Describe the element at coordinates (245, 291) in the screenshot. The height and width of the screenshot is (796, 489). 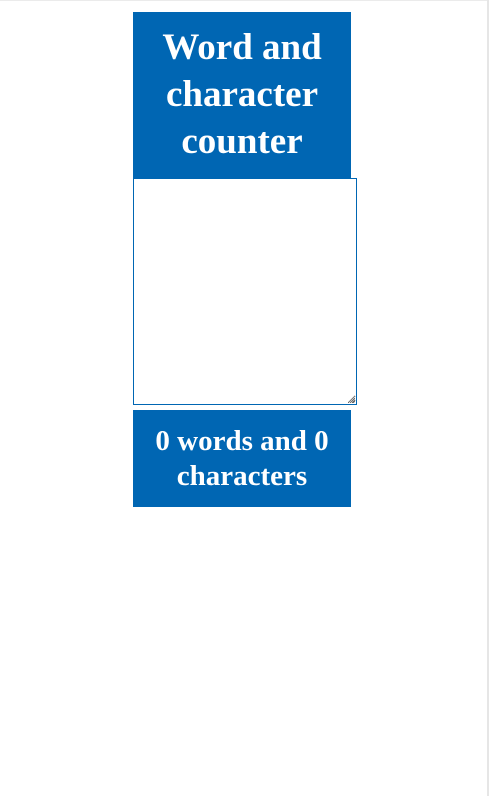
I see `text-input` at that location.